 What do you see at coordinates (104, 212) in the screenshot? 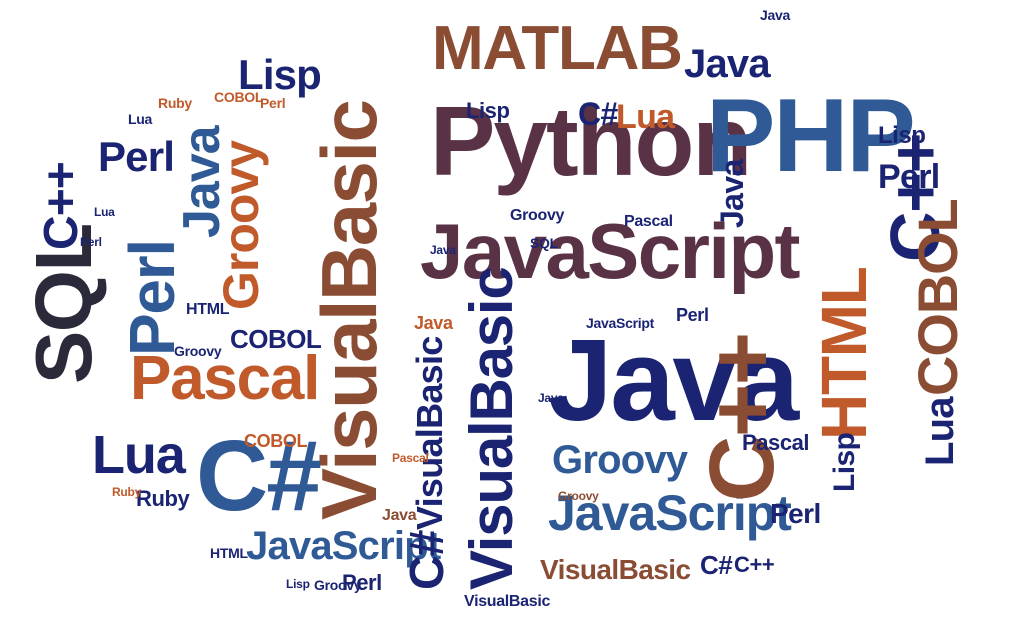
I see `word-lua-tiny: Lua` at bounding box center [104, 212].